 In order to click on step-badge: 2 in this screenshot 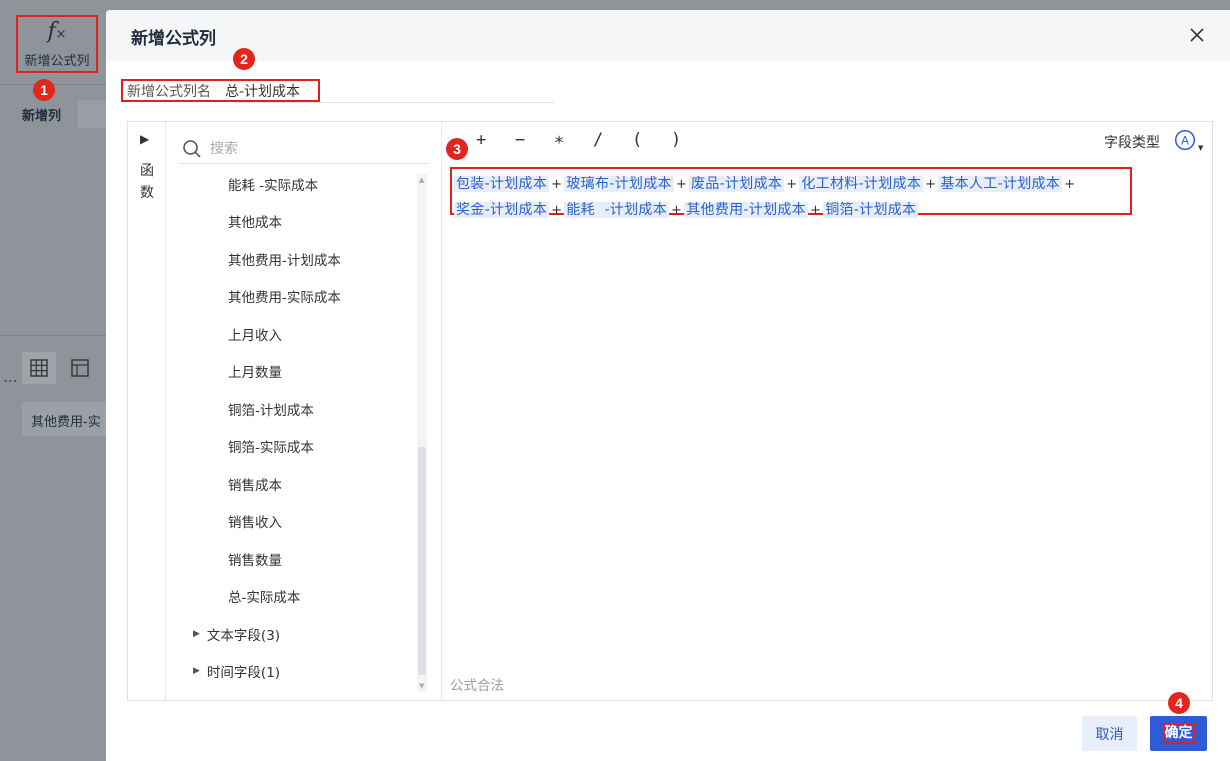, I will do `click(244, 59)`.